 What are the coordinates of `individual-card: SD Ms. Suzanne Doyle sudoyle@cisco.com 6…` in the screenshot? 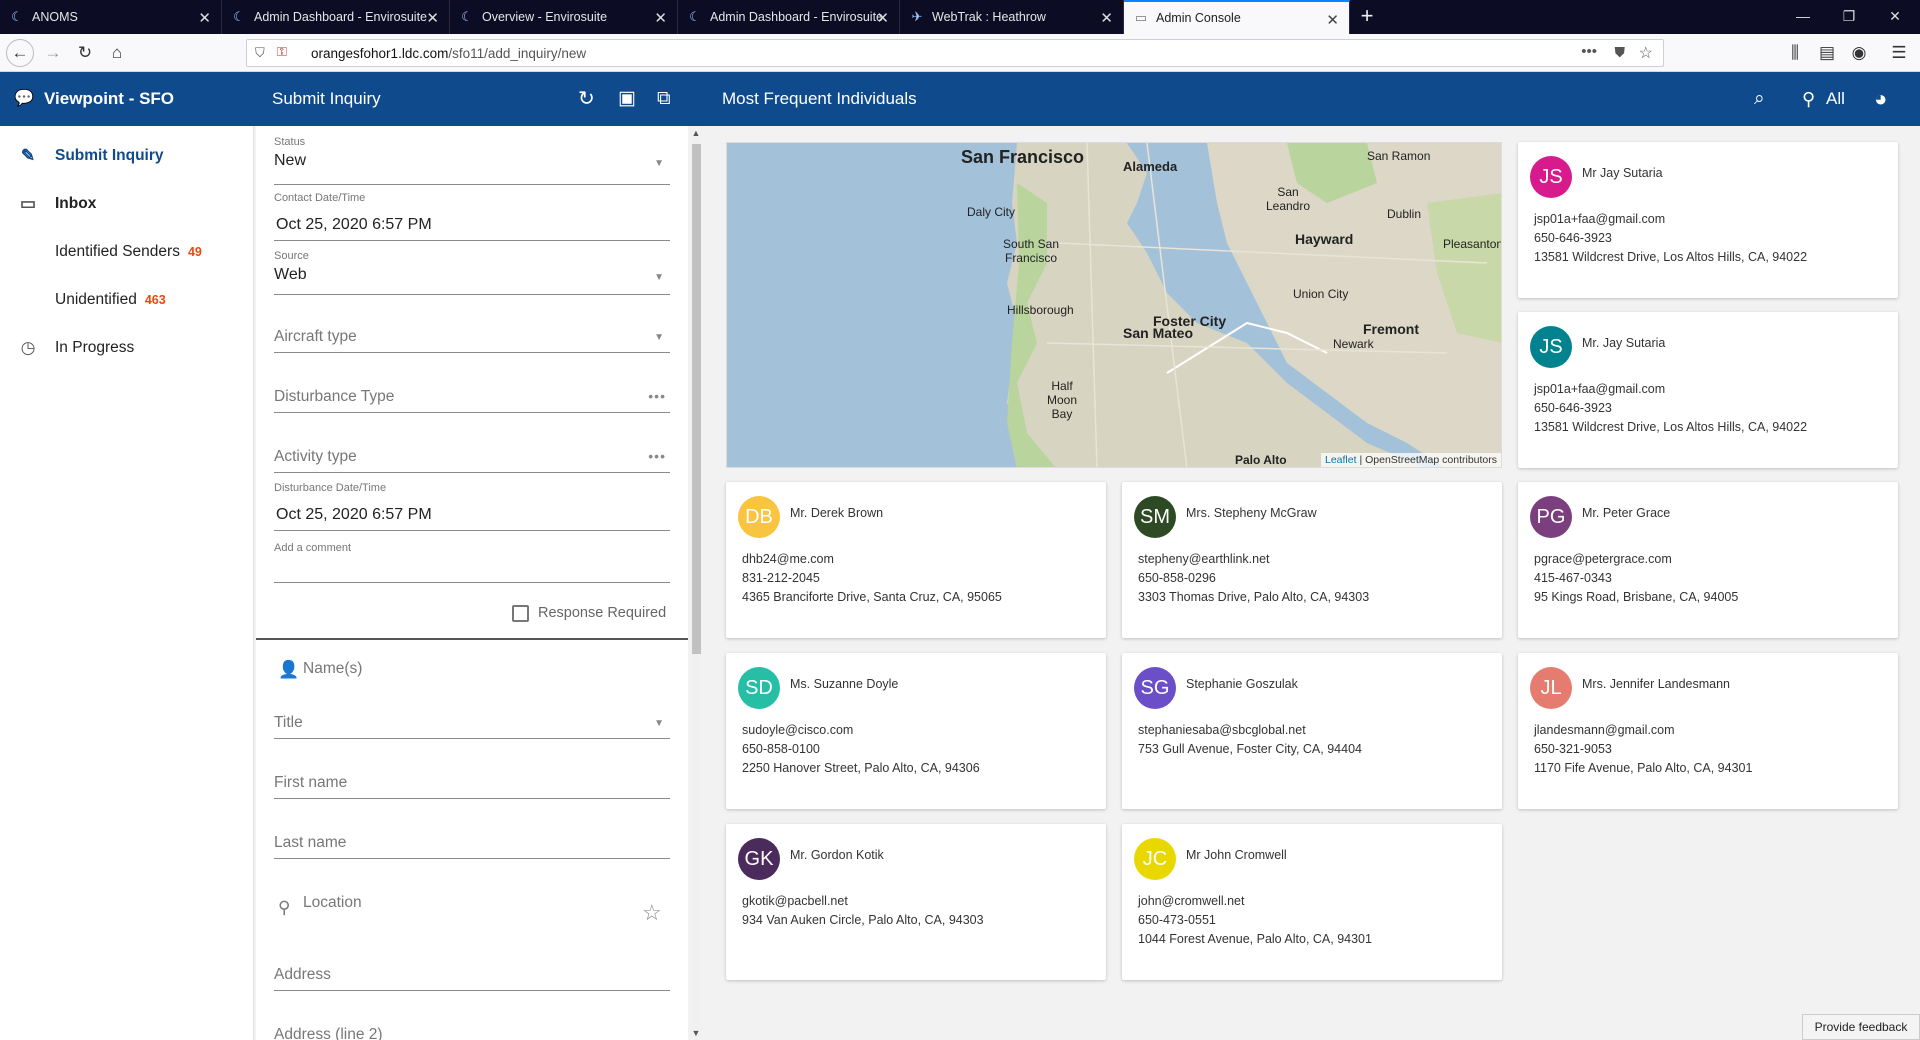 It's located at (916, 731).